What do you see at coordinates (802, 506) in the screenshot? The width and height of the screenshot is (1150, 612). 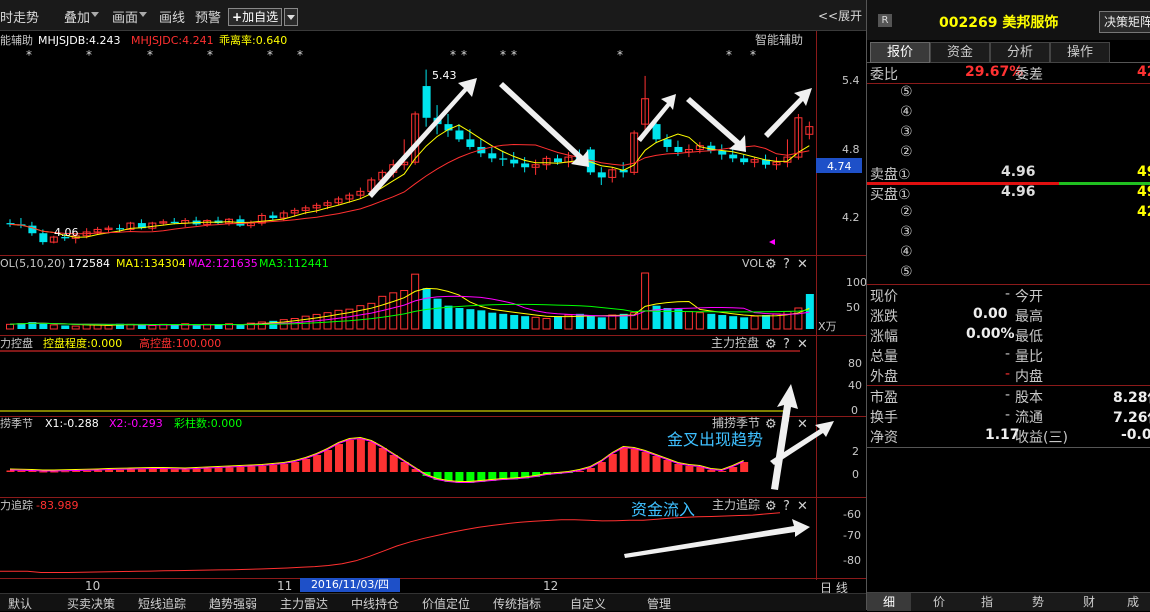 I see `track-close-icon: ✕` at bounding box center [802, 506].